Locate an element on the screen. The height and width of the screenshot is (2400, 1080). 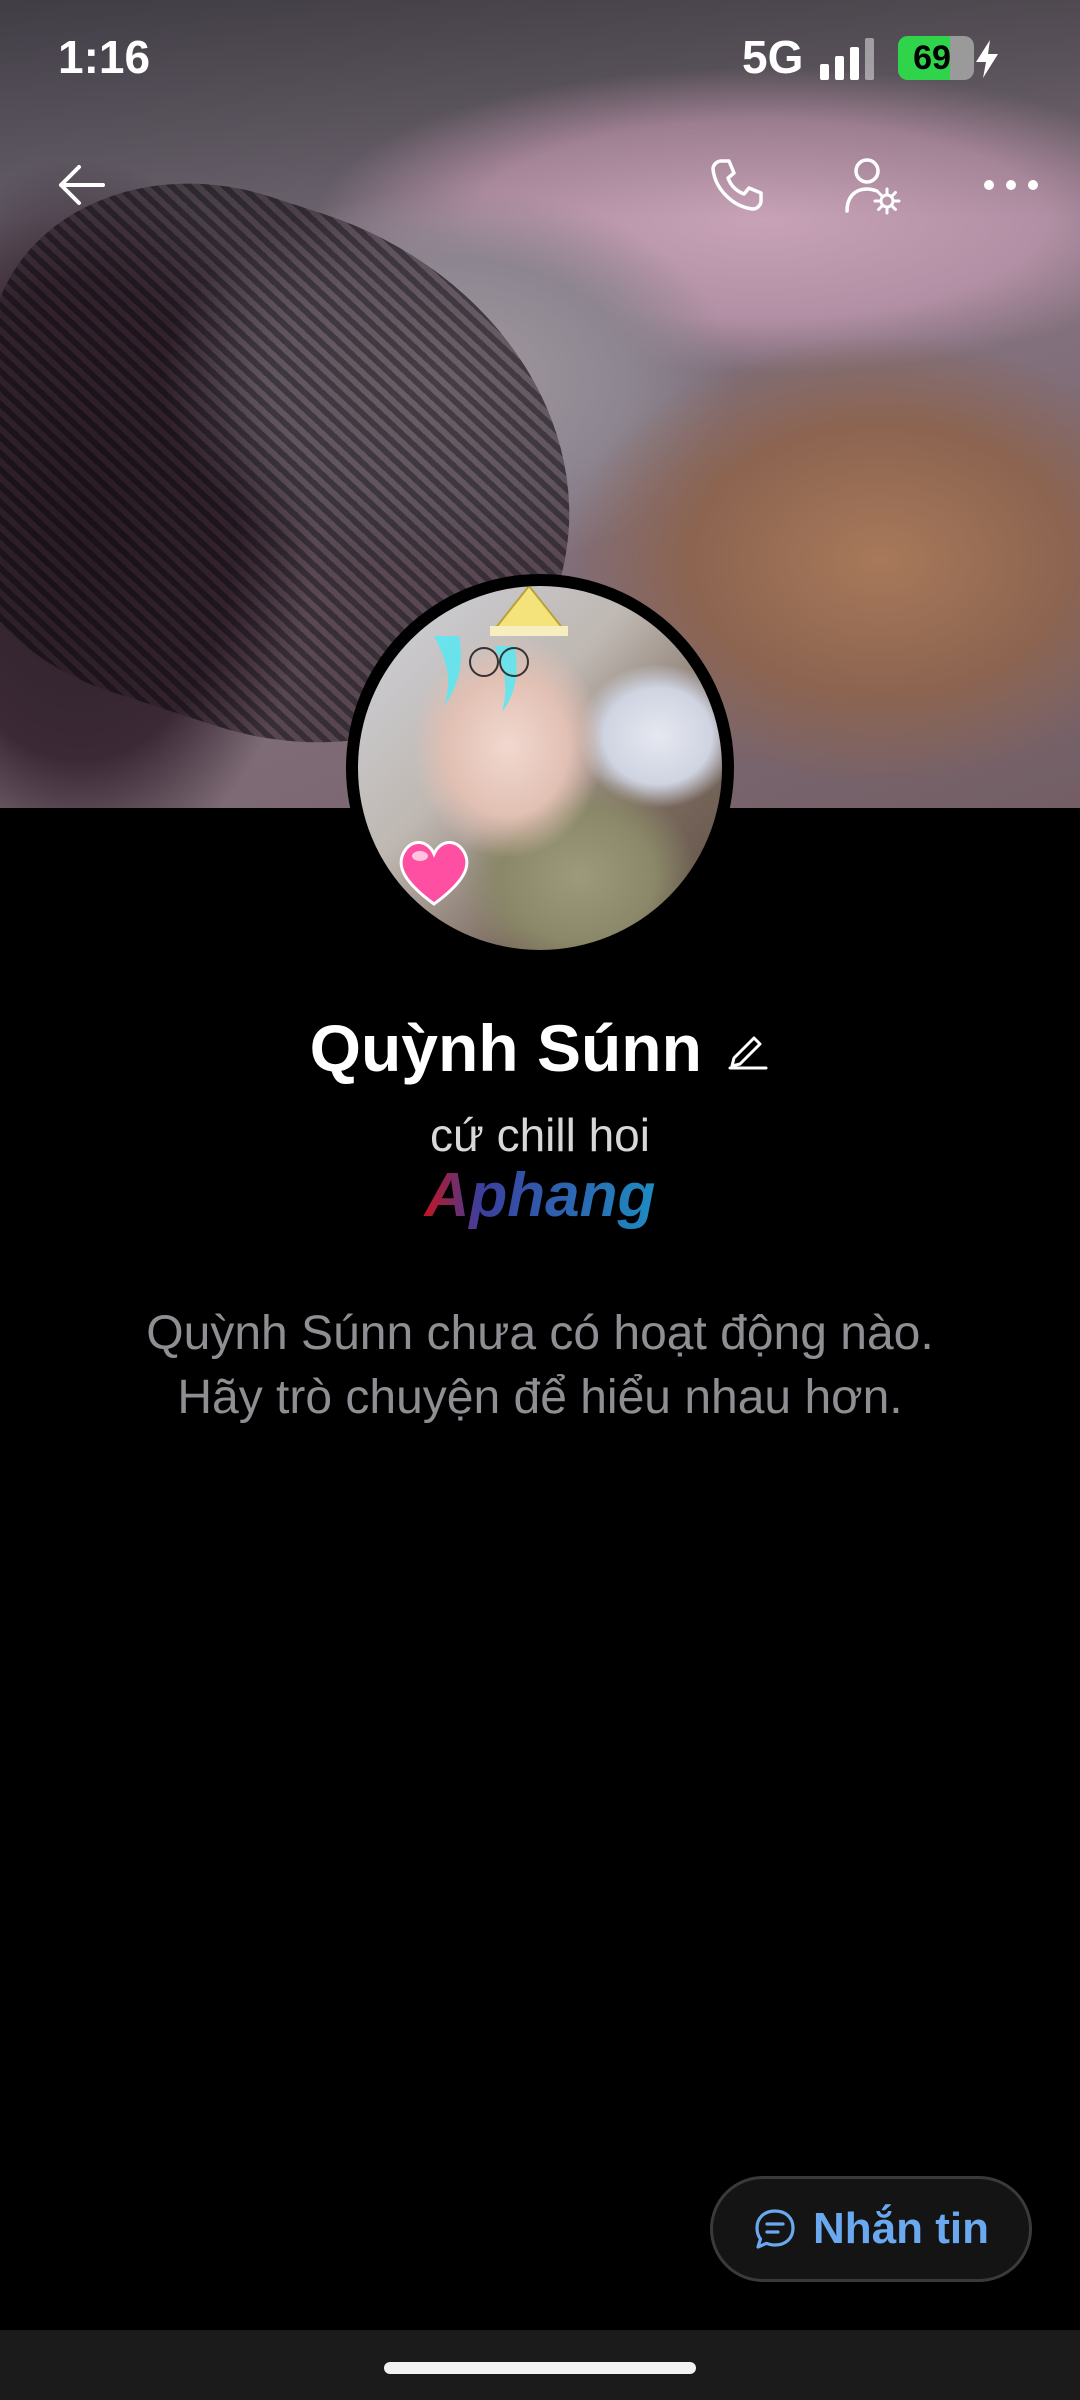
arrow-left-icon is located at coordinates (82, 185).